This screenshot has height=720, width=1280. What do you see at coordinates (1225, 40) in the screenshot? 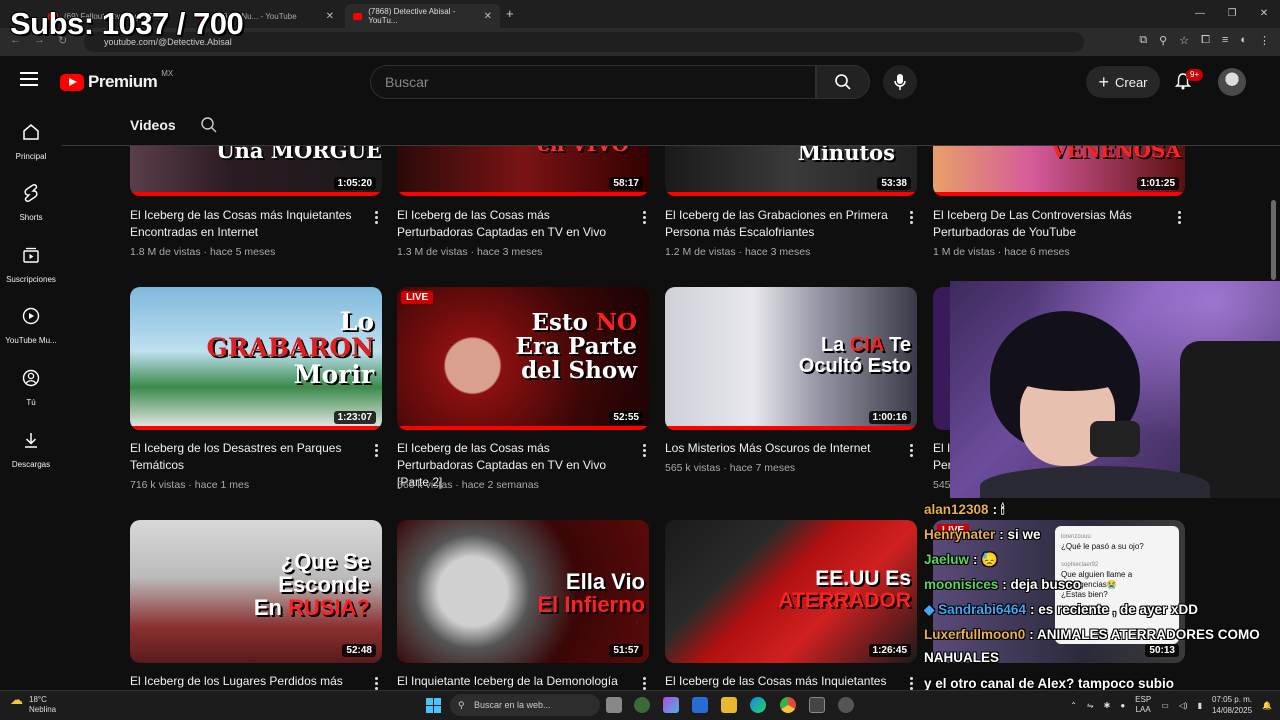
I see `reading-list-icon: ≡` at bounding box center [1225, 40].